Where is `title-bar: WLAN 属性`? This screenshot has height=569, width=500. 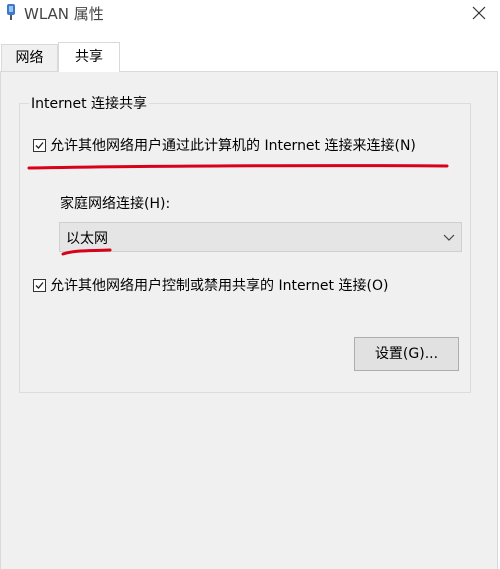 title-bar: WLAN 属性 is located at coordinates (250, 15).